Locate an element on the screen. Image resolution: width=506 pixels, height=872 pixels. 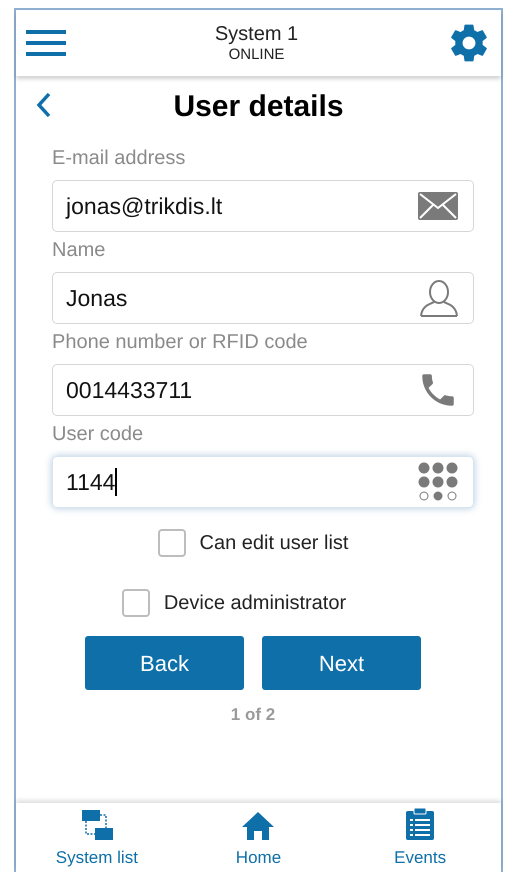
text-cursor is located at coordinates (116, 482).